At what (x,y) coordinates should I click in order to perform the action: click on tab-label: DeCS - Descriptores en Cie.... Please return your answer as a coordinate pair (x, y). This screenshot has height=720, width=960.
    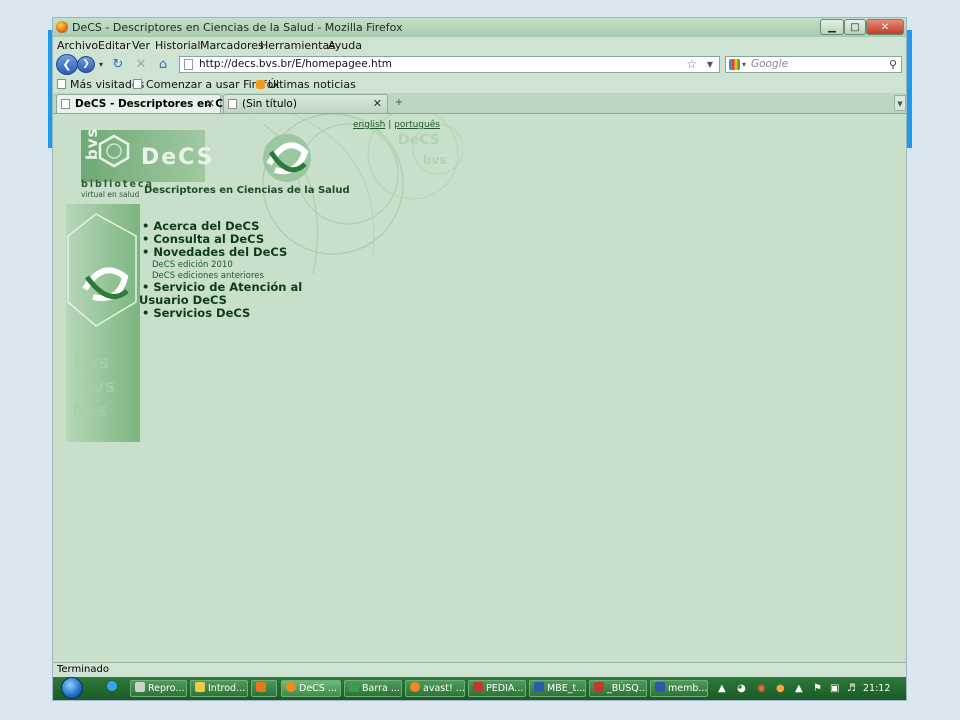
    Looking at the image, I should click on (160, 104).